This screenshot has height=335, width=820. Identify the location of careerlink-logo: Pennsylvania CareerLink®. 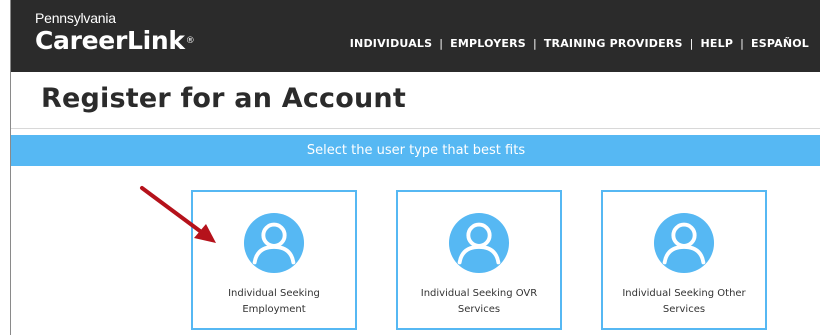
(115, 32).